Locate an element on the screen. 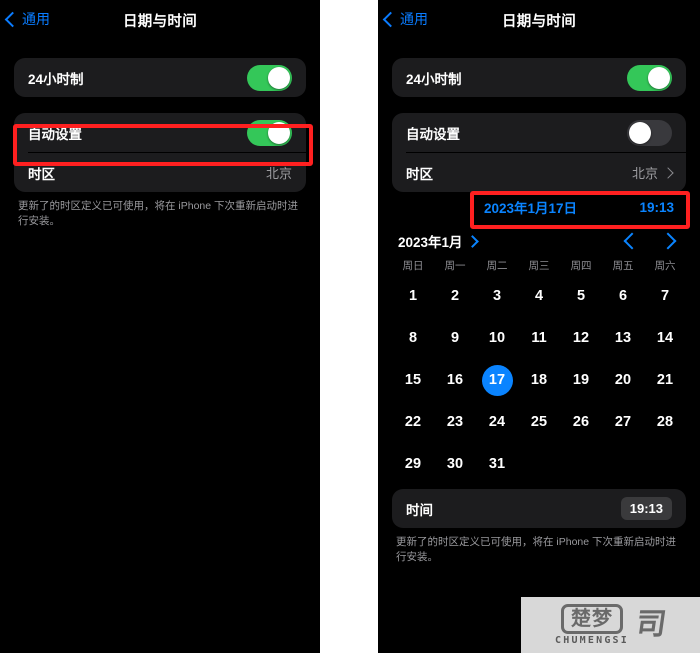 The image size is (700, 653). time-value-button: 19:13 is located at coordinates (656, 207).